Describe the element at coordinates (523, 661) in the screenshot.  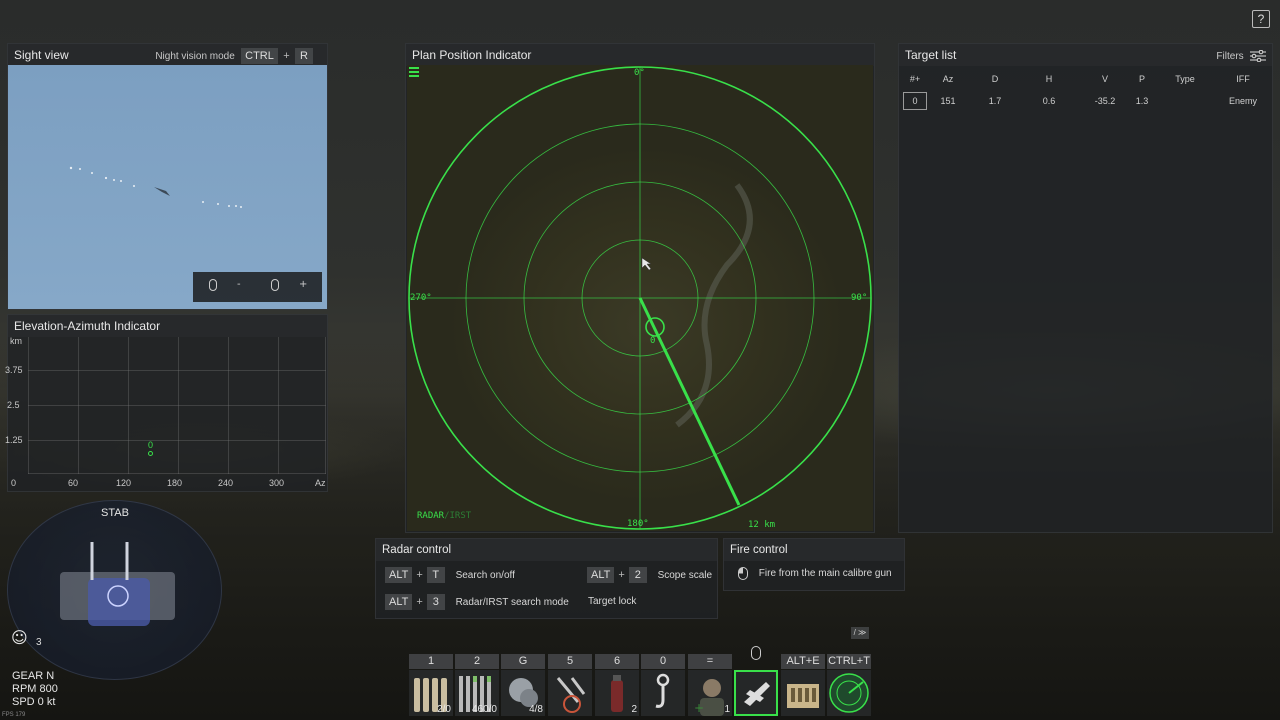
I see `slot-hotkey: G` at that location.